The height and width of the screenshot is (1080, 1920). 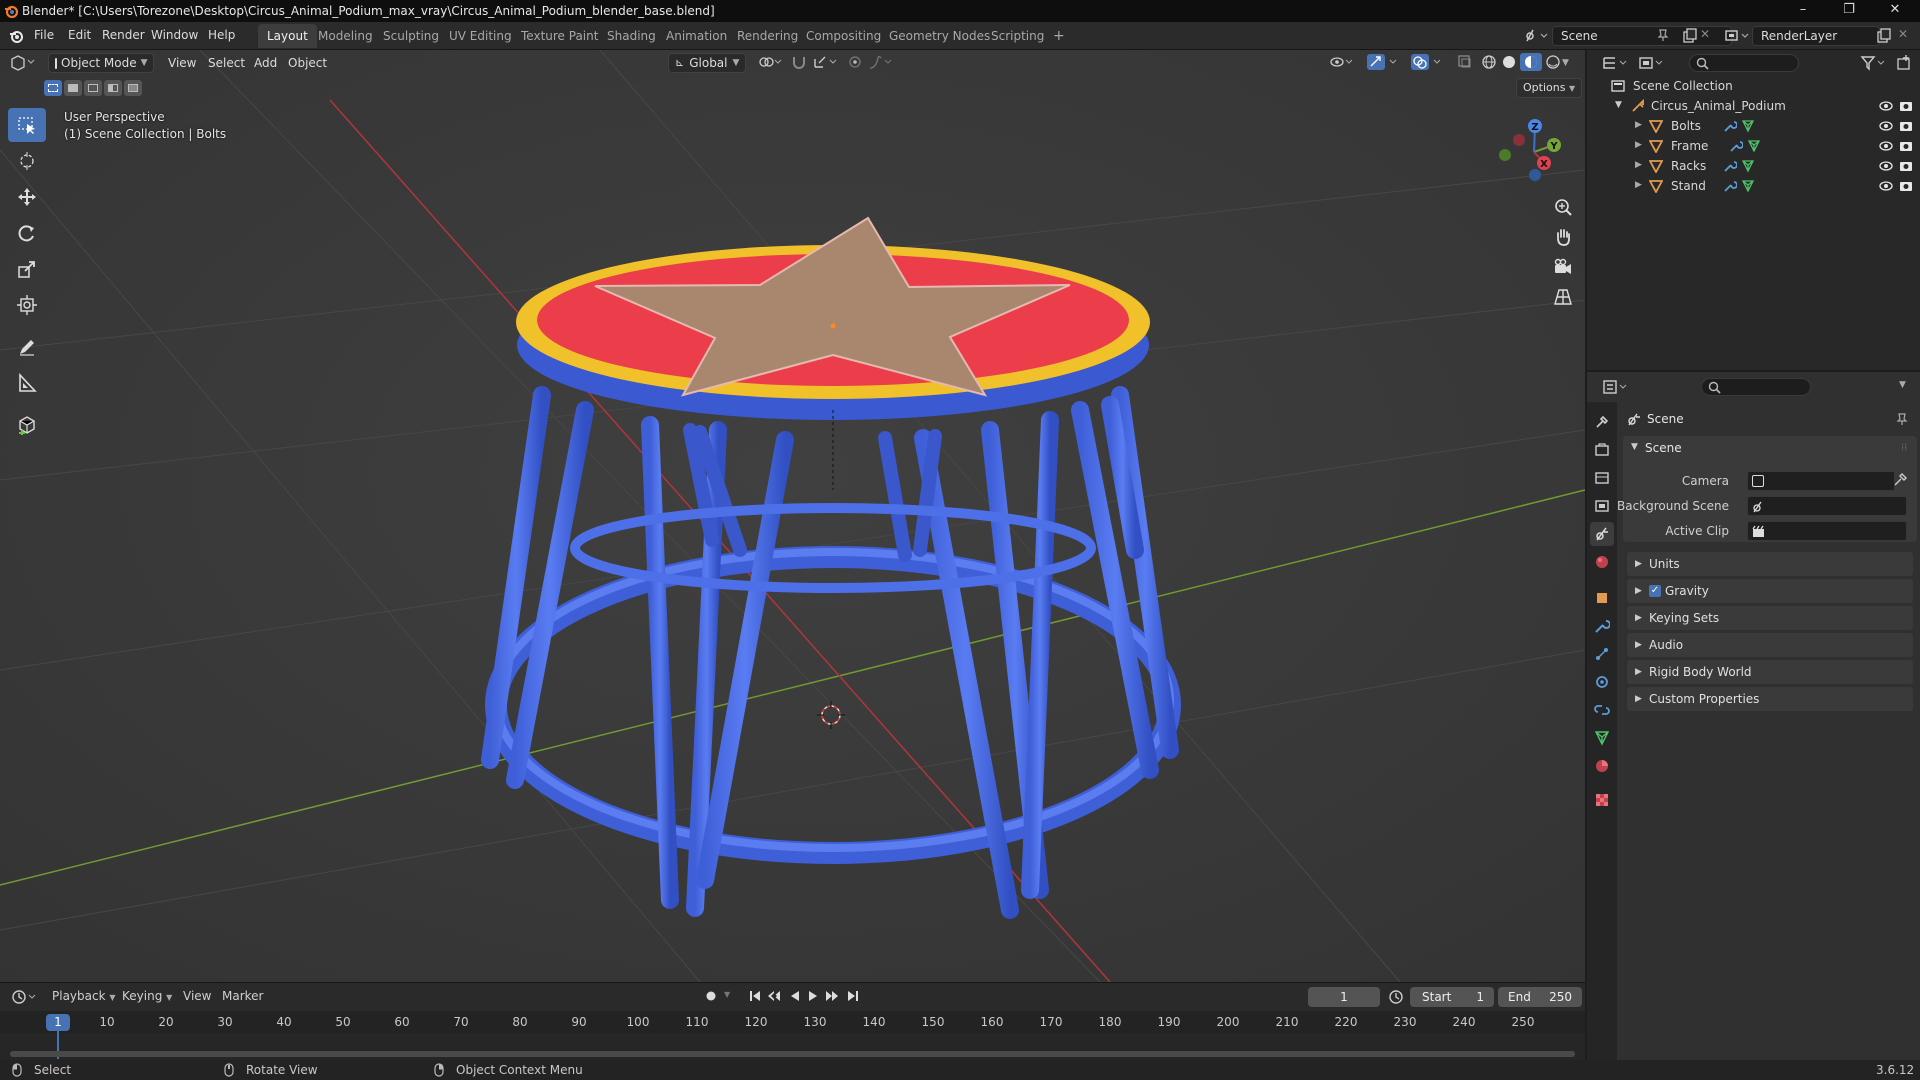 What do you see at coordinates (1531, 63) in the screenshot?
I see `shading-material-icon` at bounding box center [1531, 63].